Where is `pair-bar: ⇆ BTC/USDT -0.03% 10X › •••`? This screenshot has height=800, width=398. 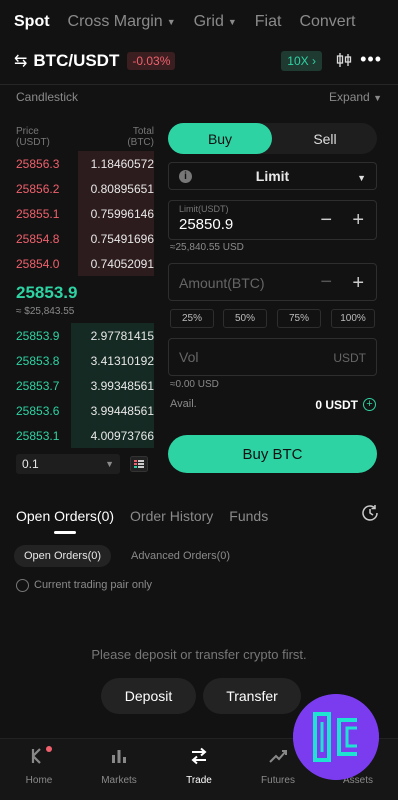
pair-bar: ⇆ BTC/USDT -0.03% 10X › ••• is located at coordinates (199, 61).